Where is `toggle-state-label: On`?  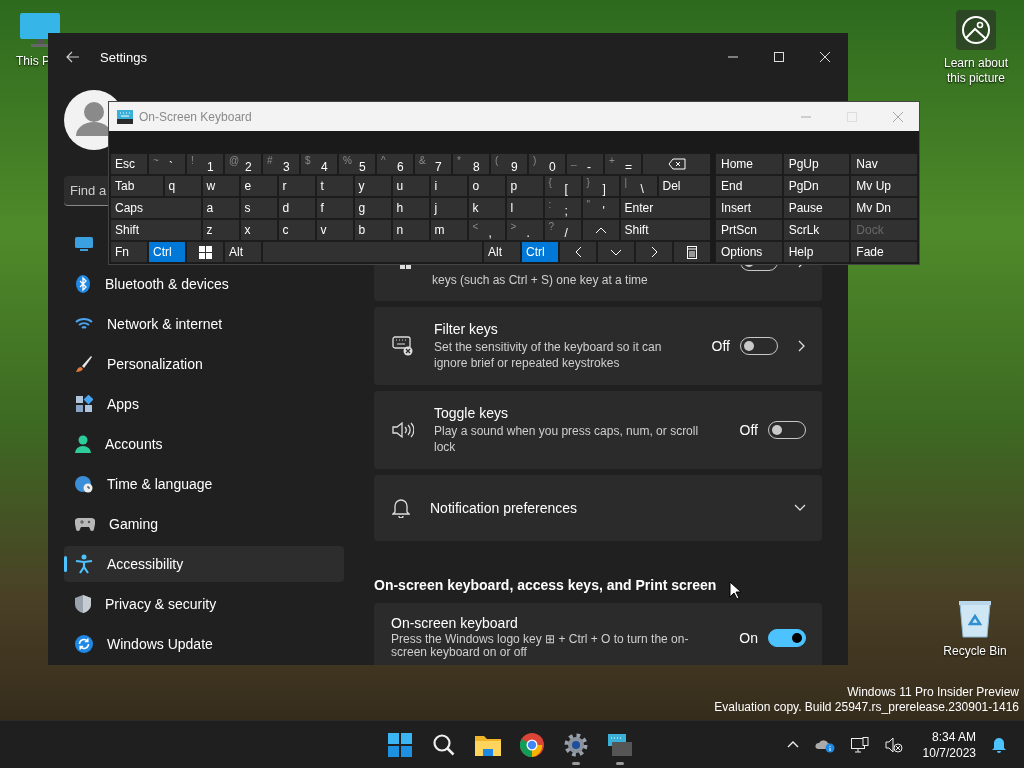 toggle-state-label: On is located at coordinates (748, 638).